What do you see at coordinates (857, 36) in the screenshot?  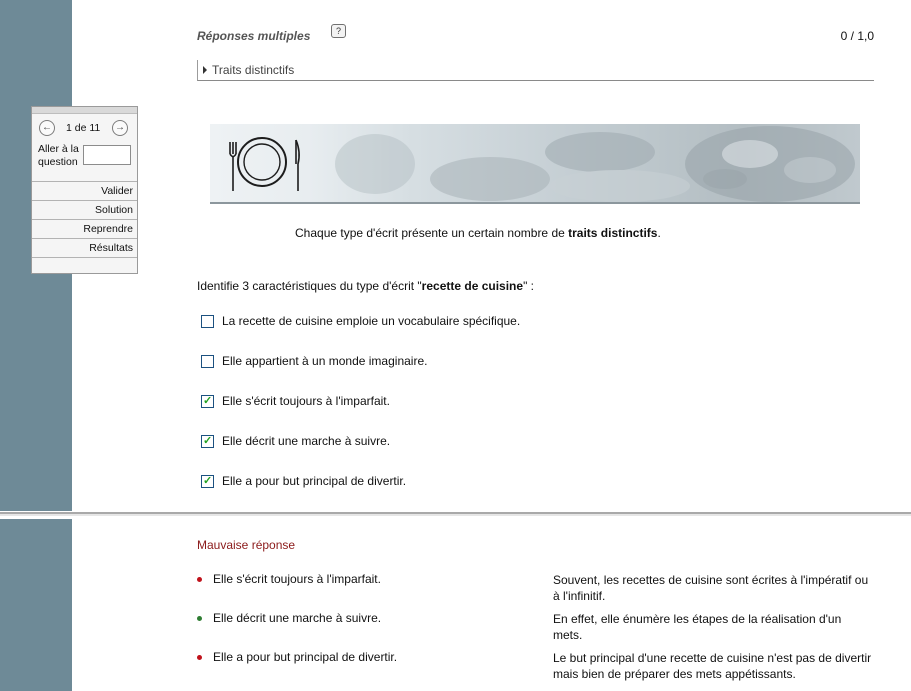 I see `score-display: 0 / 1,0` at bounding box center [857, 36].